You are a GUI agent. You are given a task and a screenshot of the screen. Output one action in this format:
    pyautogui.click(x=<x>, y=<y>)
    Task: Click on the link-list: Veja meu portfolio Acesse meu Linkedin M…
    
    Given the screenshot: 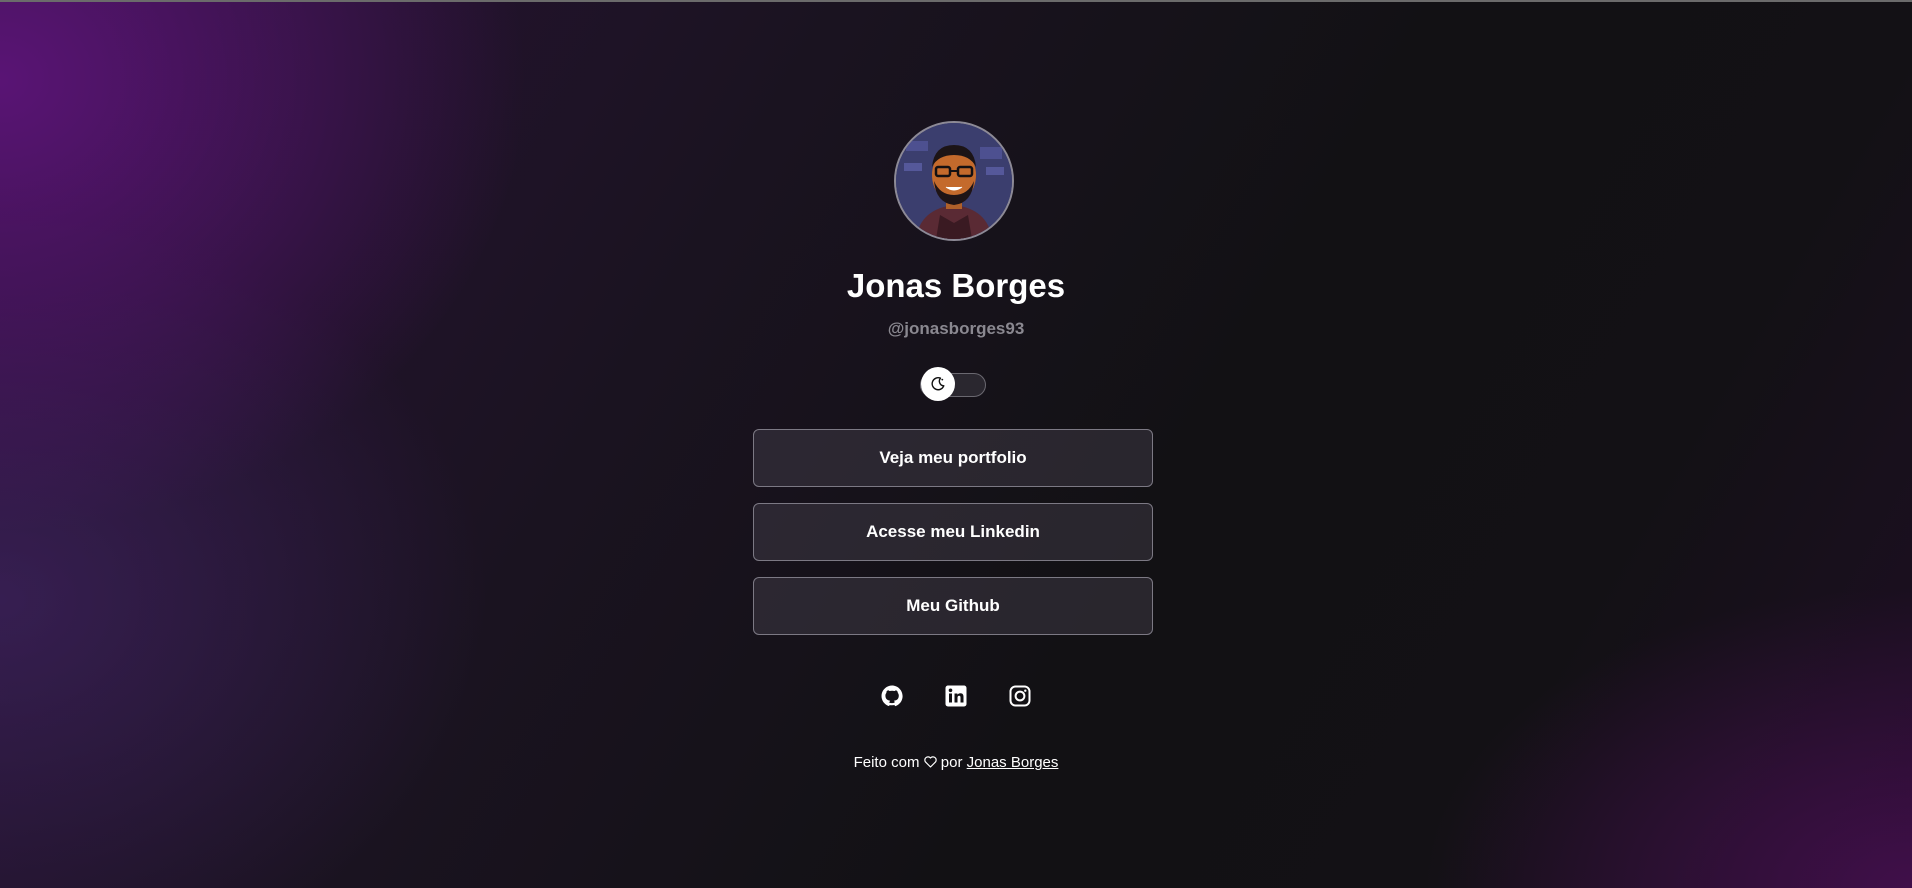 What is the action you would take?
    pyautogui.click(x=953, y=540)
    